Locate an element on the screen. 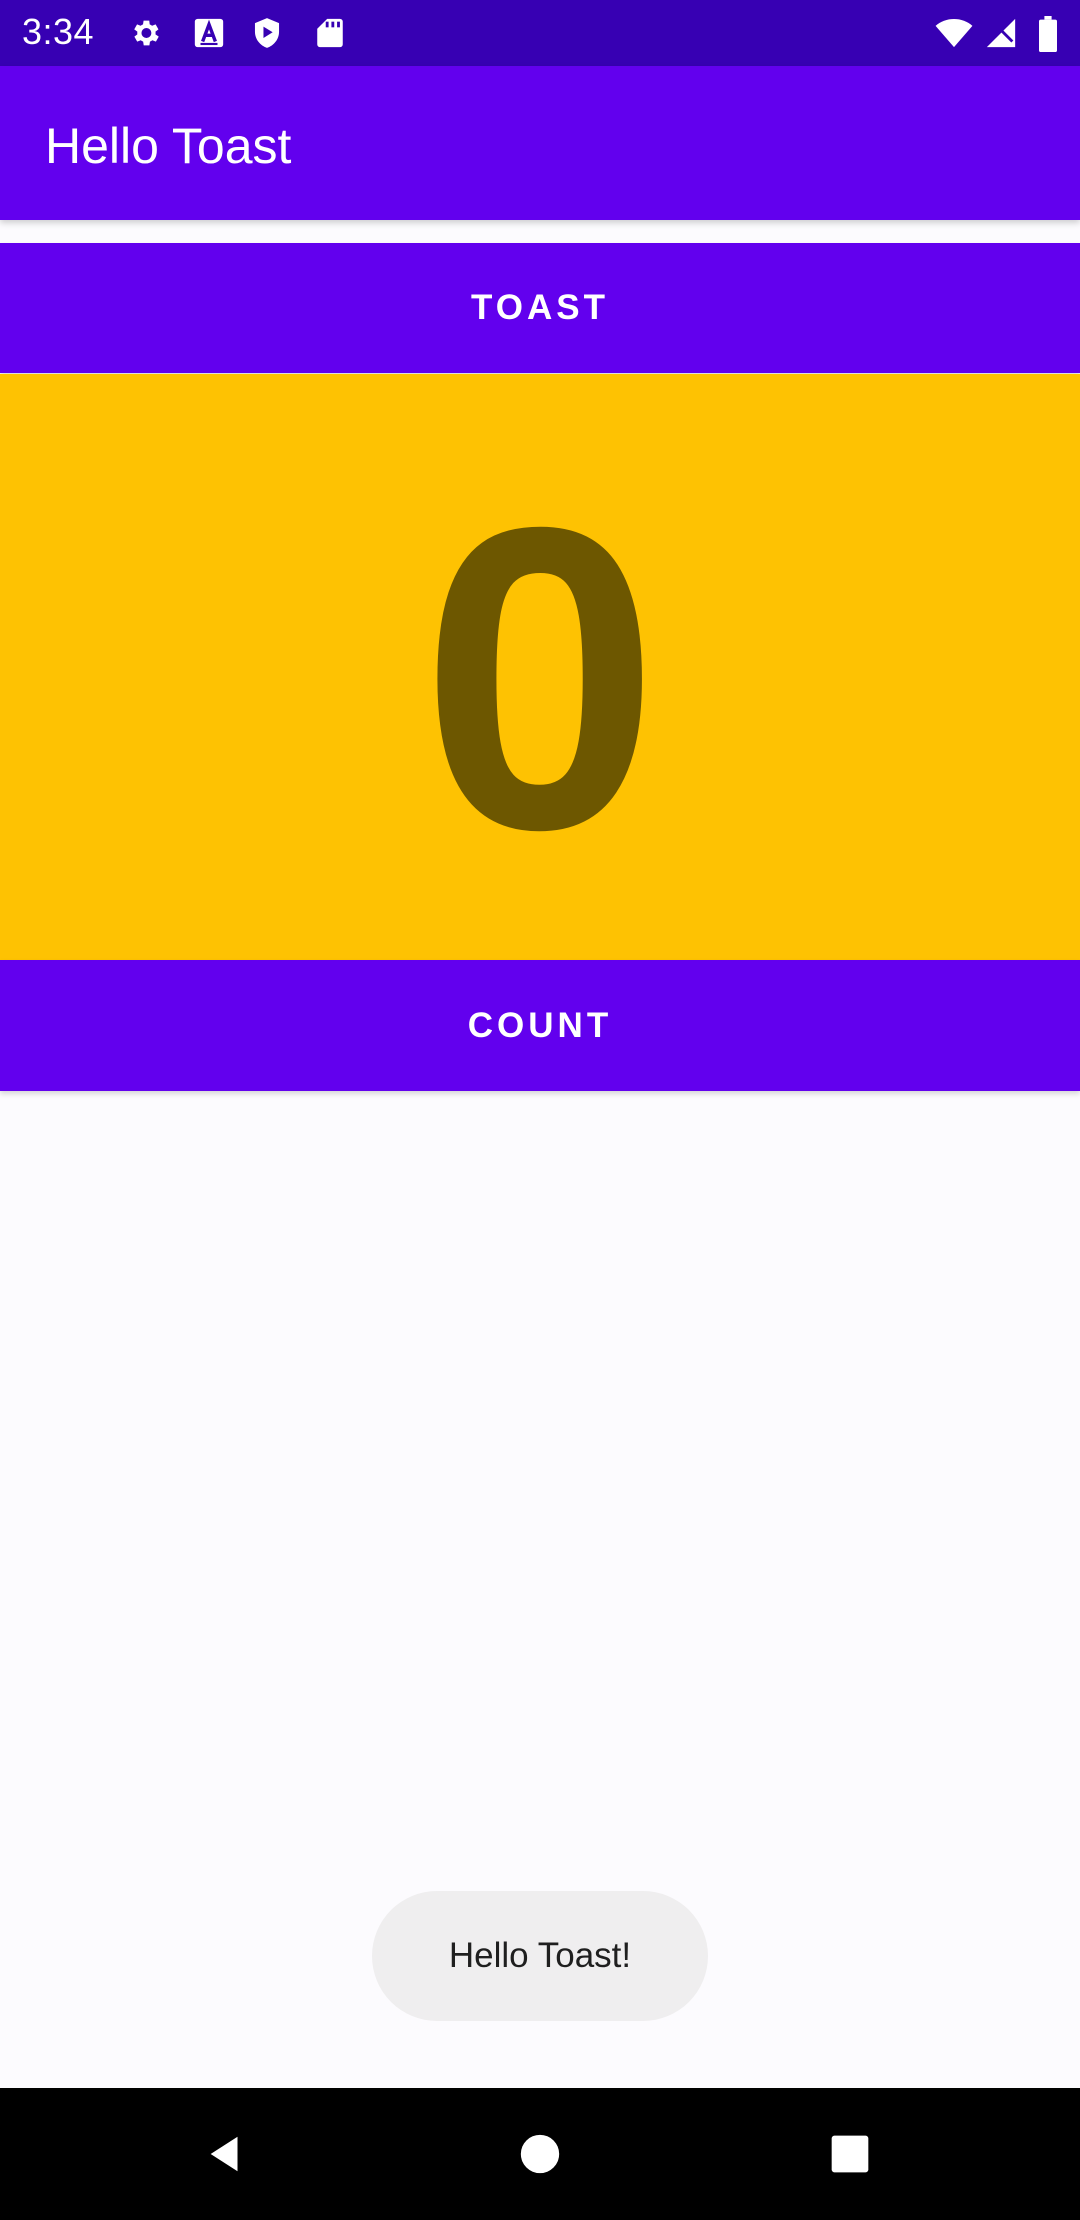  navigation-bar is located at coordinates (540, 2154).